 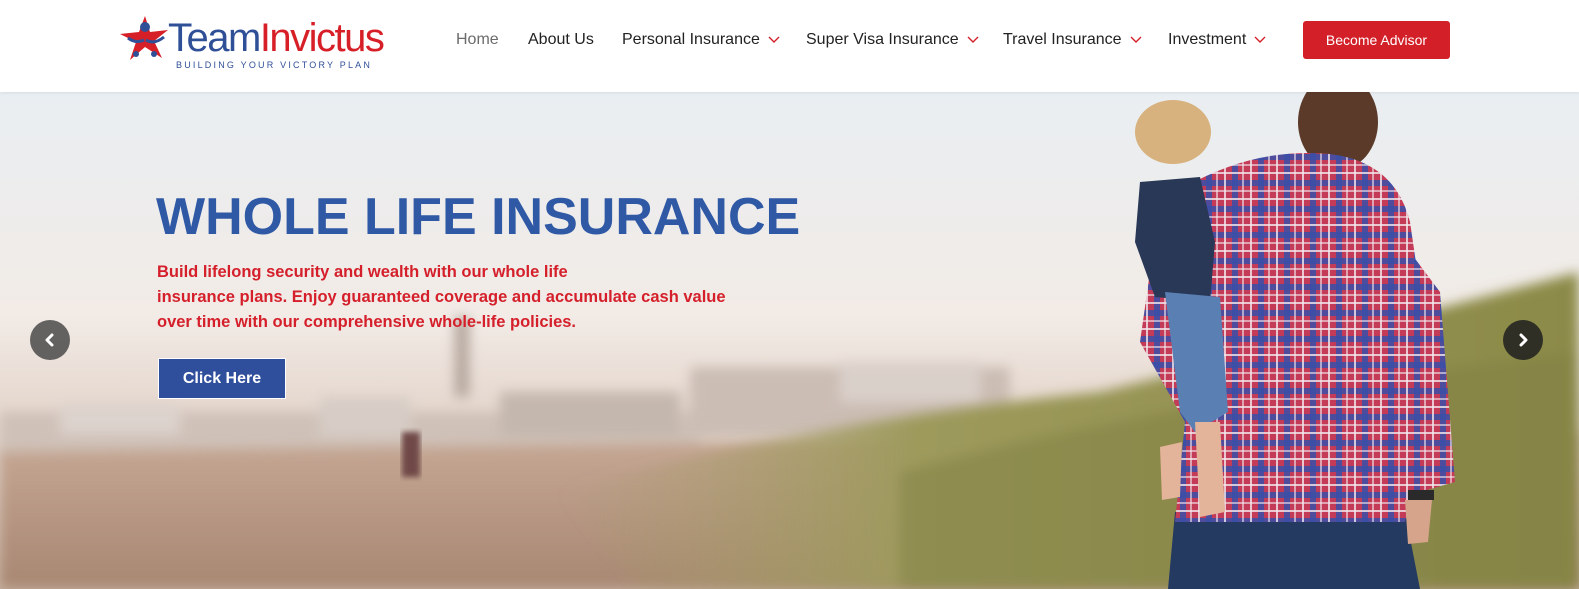 I want to click on nav-item-label: Home, so click(x=477, y=39).